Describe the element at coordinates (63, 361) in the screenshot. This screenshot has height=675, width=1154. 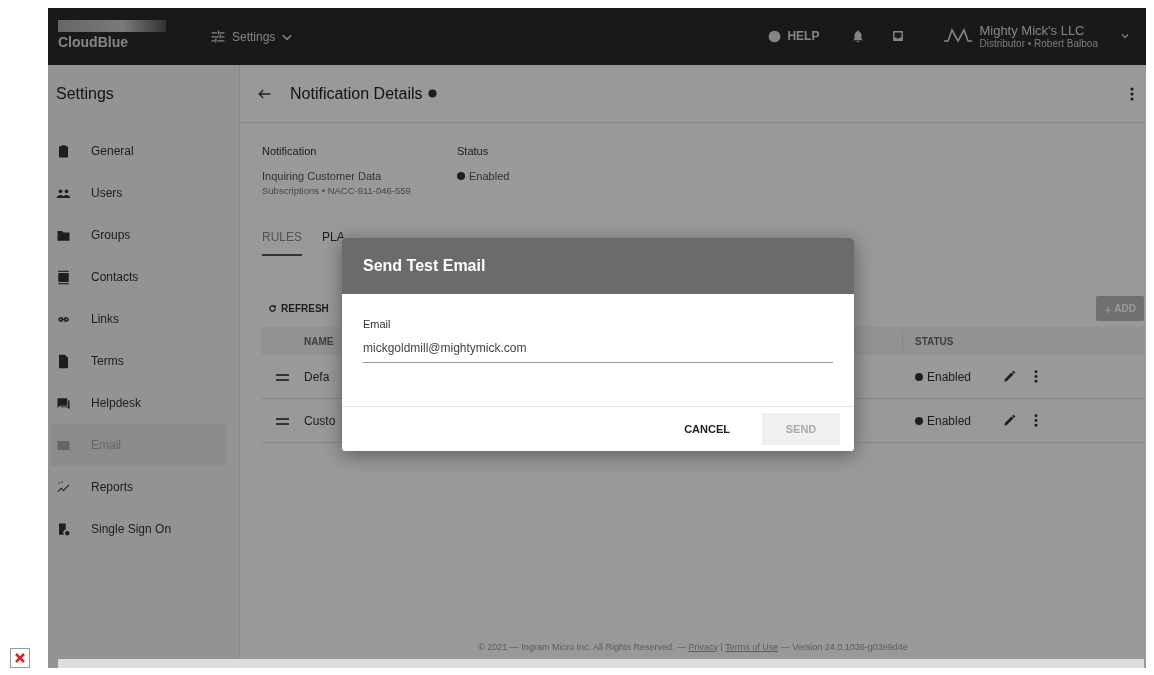
I see `document-icon` at that location.